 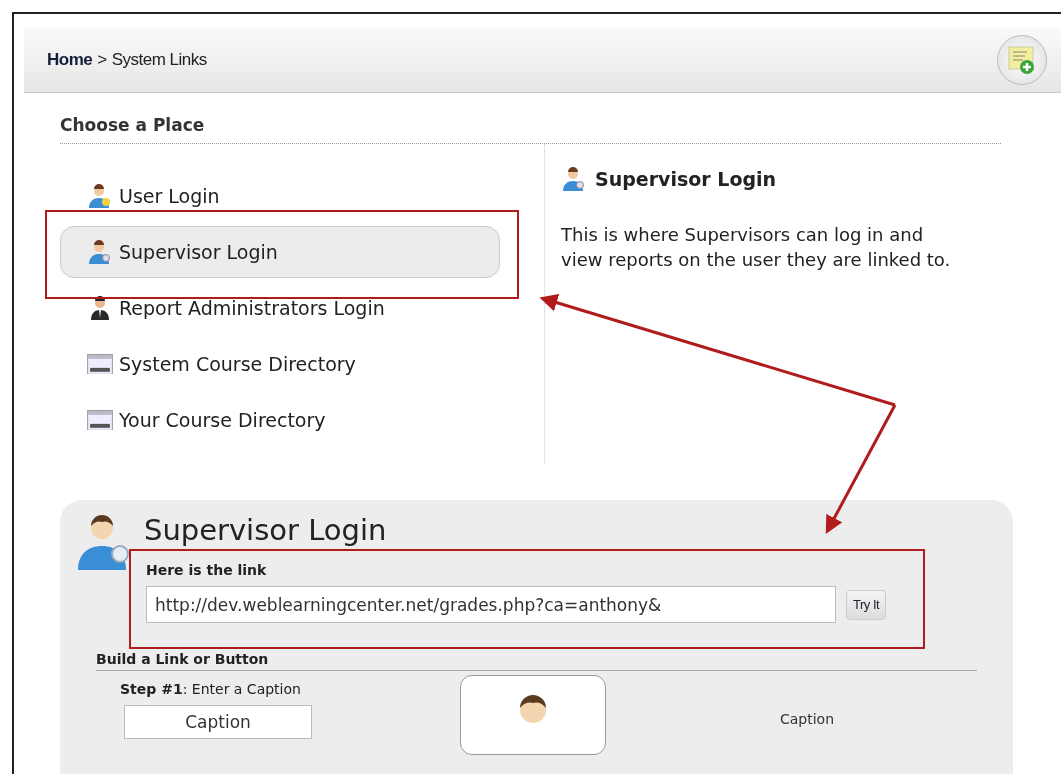 I want to click on try-it-button: Try It, so click(x=866, y=604).